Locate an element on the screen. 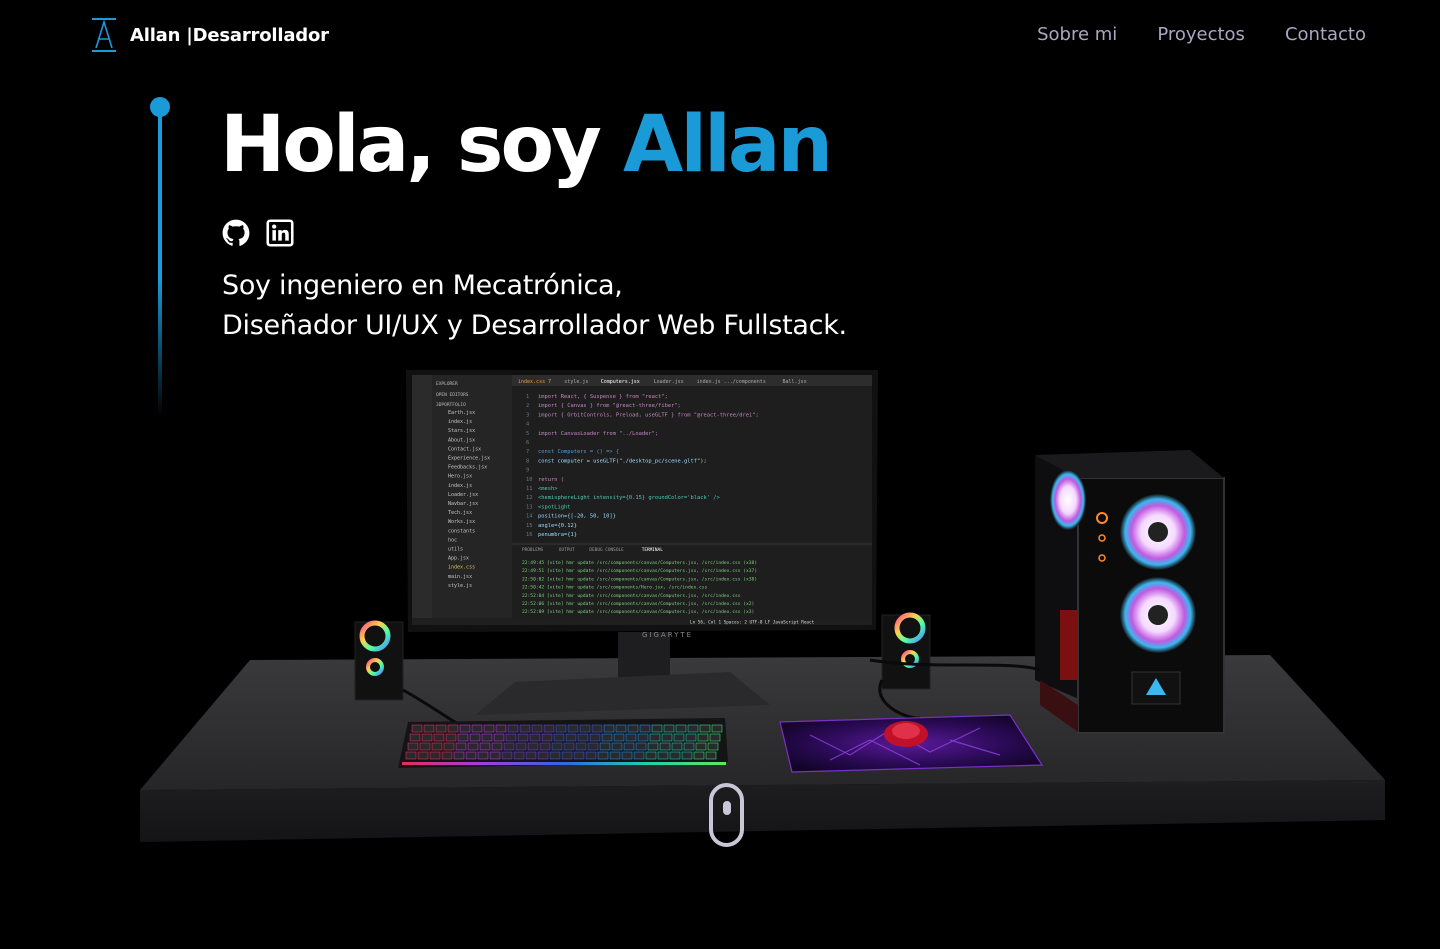 The height and width of the screenshot is (949, 1440). scroll-down-indicator is located at coordinates (726, 815).